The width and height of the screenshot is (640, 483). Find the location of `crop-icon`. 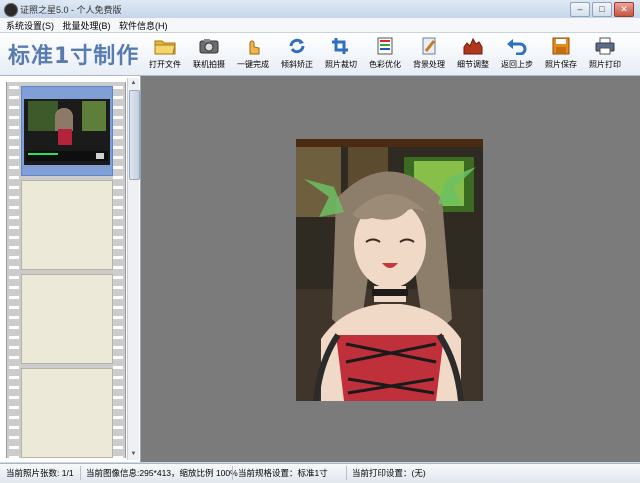

crop-icon is located at coordinates (340, 46).